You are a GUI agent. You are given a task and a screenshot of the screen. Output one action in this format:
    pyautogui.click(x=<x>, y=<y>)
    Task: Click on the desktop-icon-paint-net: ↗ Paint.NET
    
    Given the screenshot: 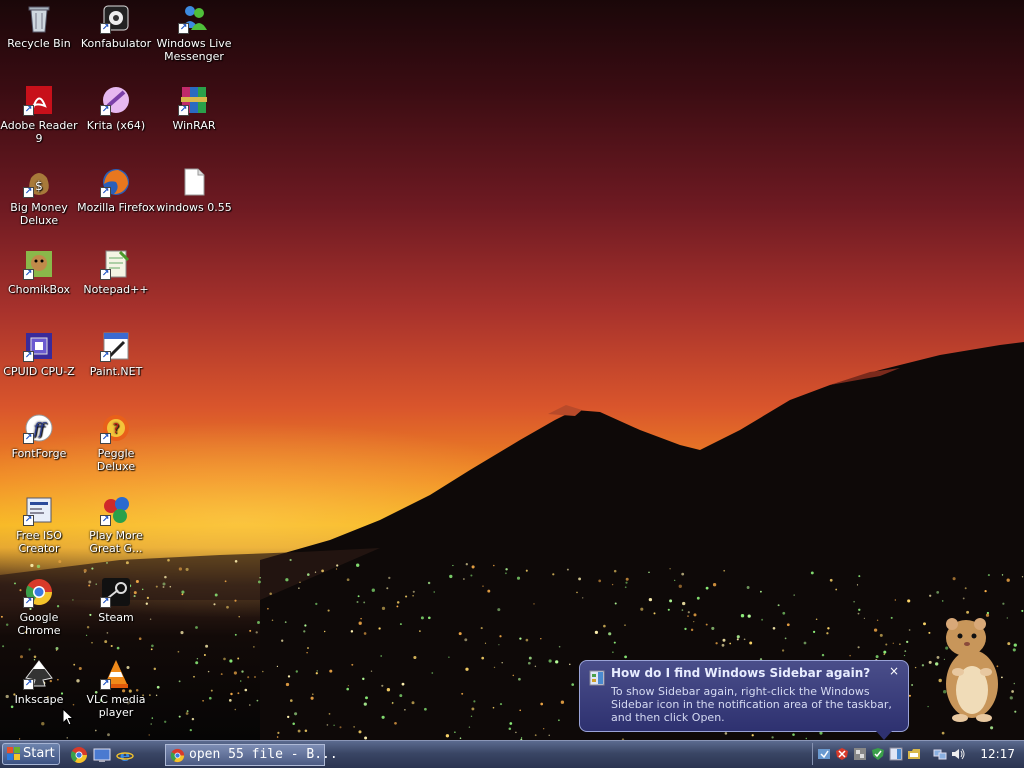 What is the action you would take?
    pyautogui.click(x=116, y=353)
    